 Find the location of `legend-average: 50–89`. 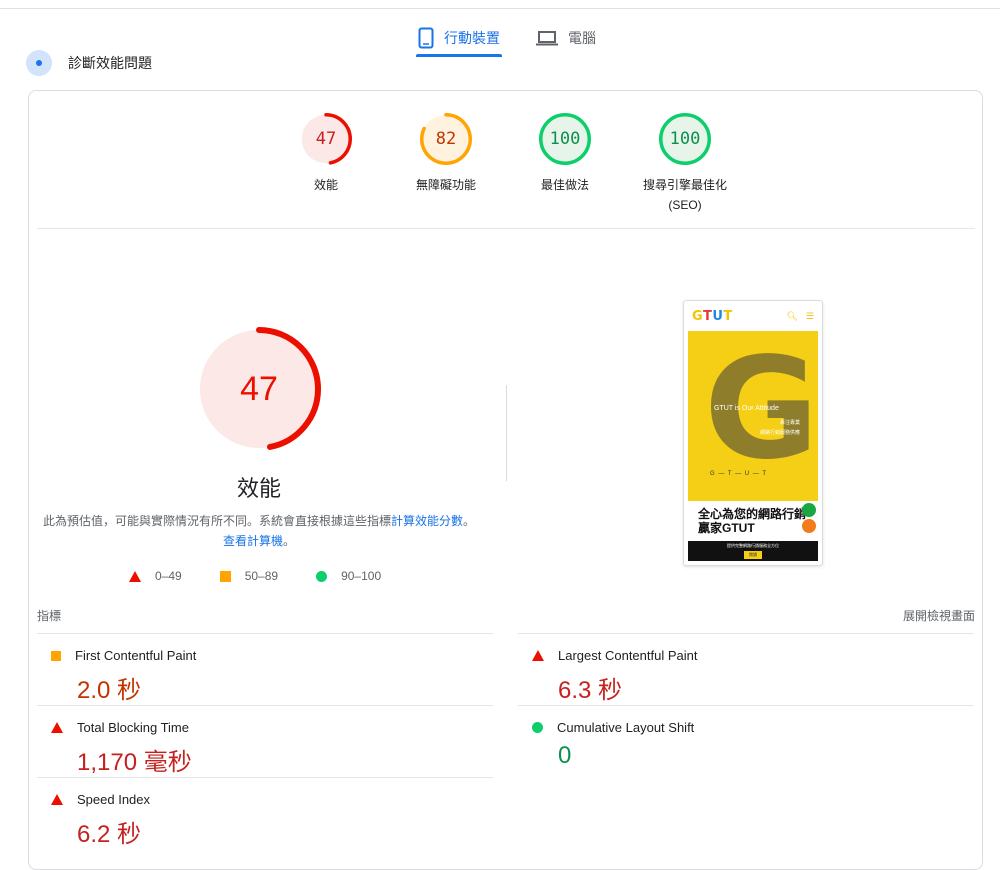

legend-average: 50–89 is located at coordinates (249, 576).